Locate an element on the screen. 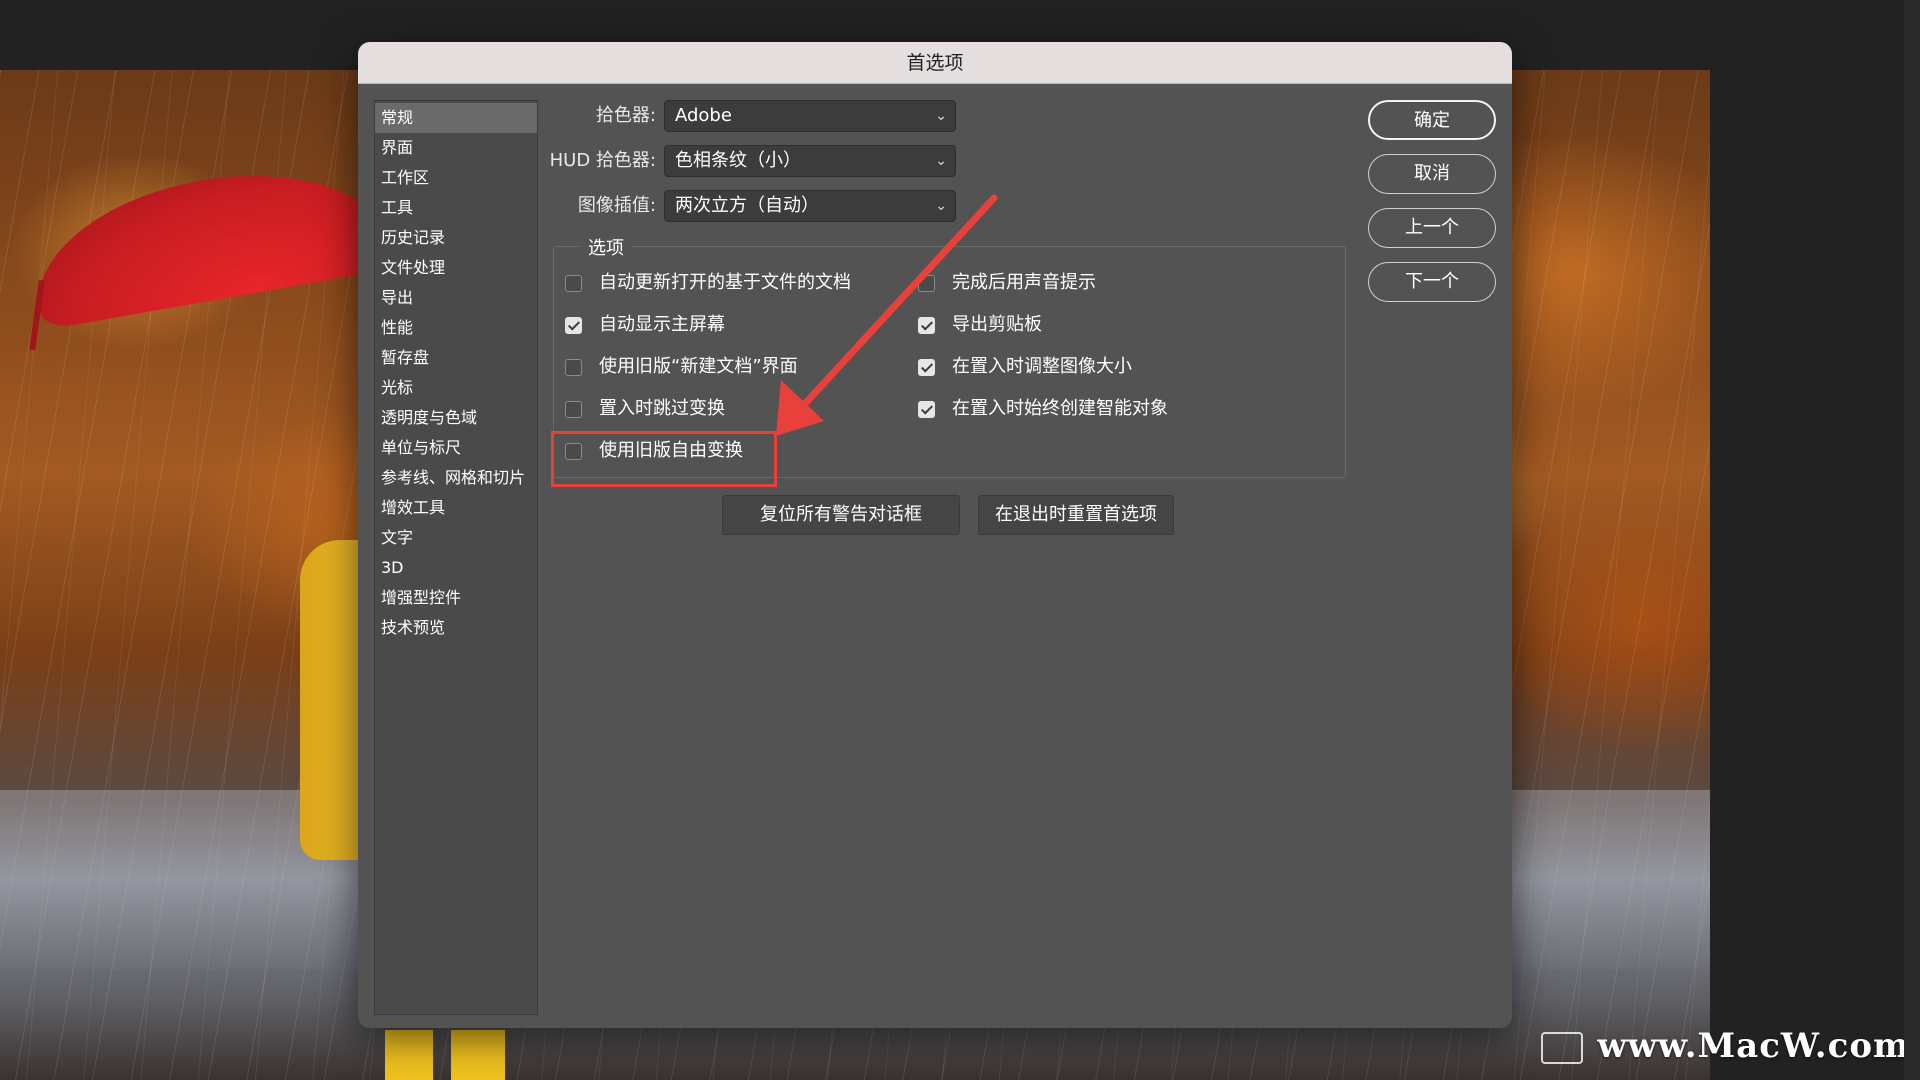  interpolation-value: 两次立方（自动） is located at coordinates (747, 205).